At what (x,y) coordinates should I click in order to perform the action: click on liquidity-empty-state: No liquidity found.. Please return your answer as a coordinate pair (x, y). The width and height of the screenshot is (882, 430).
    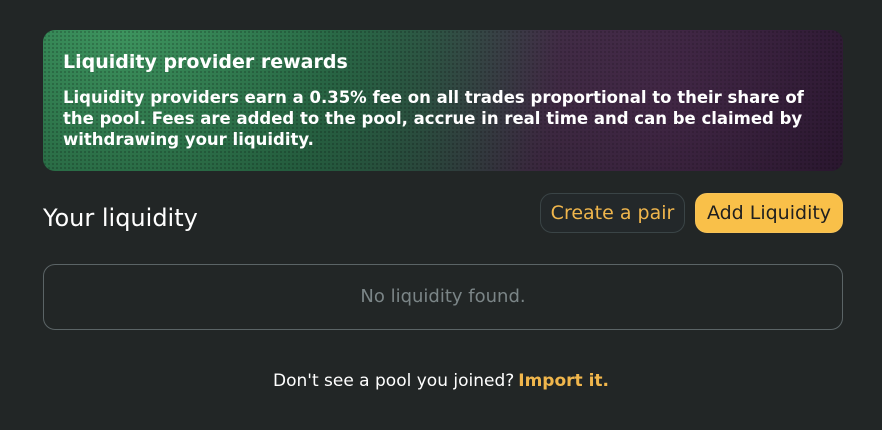
    Looking at the image, I should click on (443, 297).